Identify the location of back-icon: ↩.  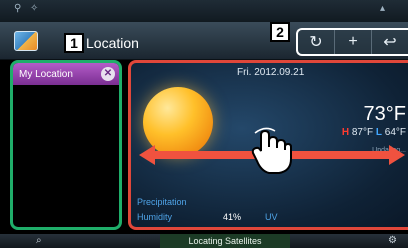
(390, 42).